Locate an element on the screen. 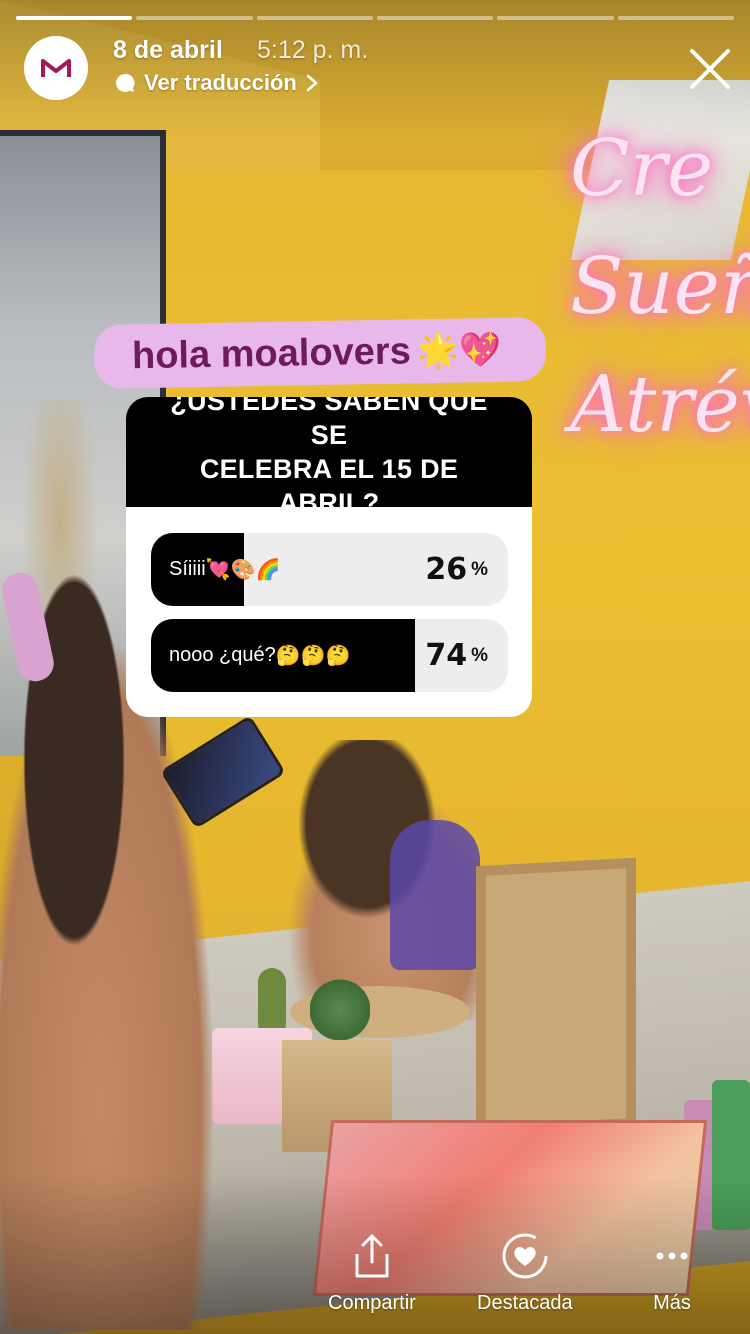  highlight-button: Destacada is located at coordinates (525, 1273).